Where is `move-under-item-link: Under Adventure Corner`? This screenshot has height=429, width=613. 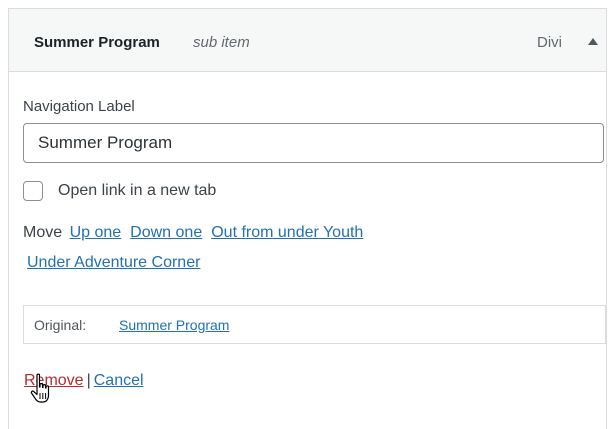 move-under-item-link: Under Adventure Corner is located at coordinates (113, 262).